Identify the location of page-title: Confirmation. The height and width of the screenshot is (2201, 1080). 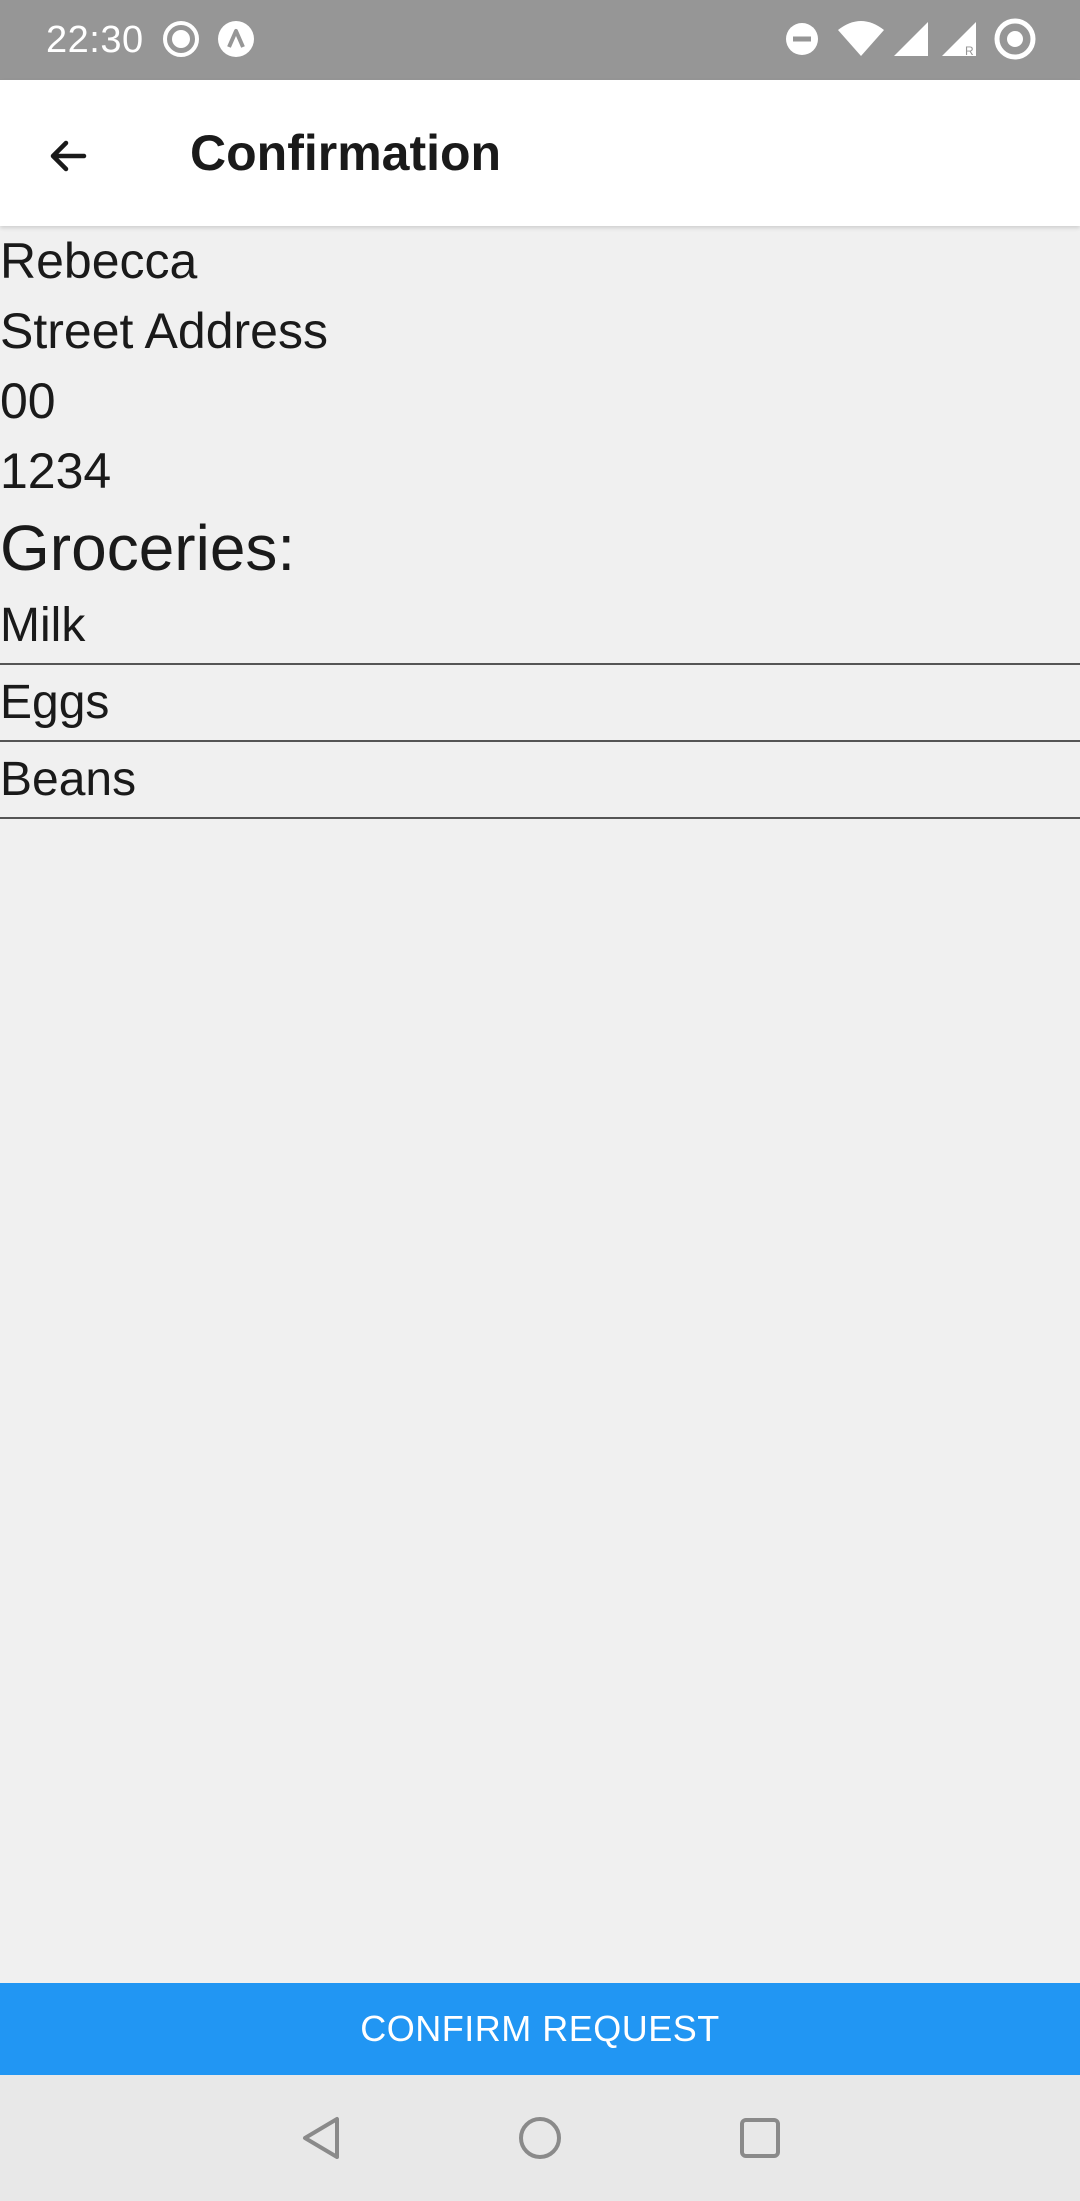
(346, 153).